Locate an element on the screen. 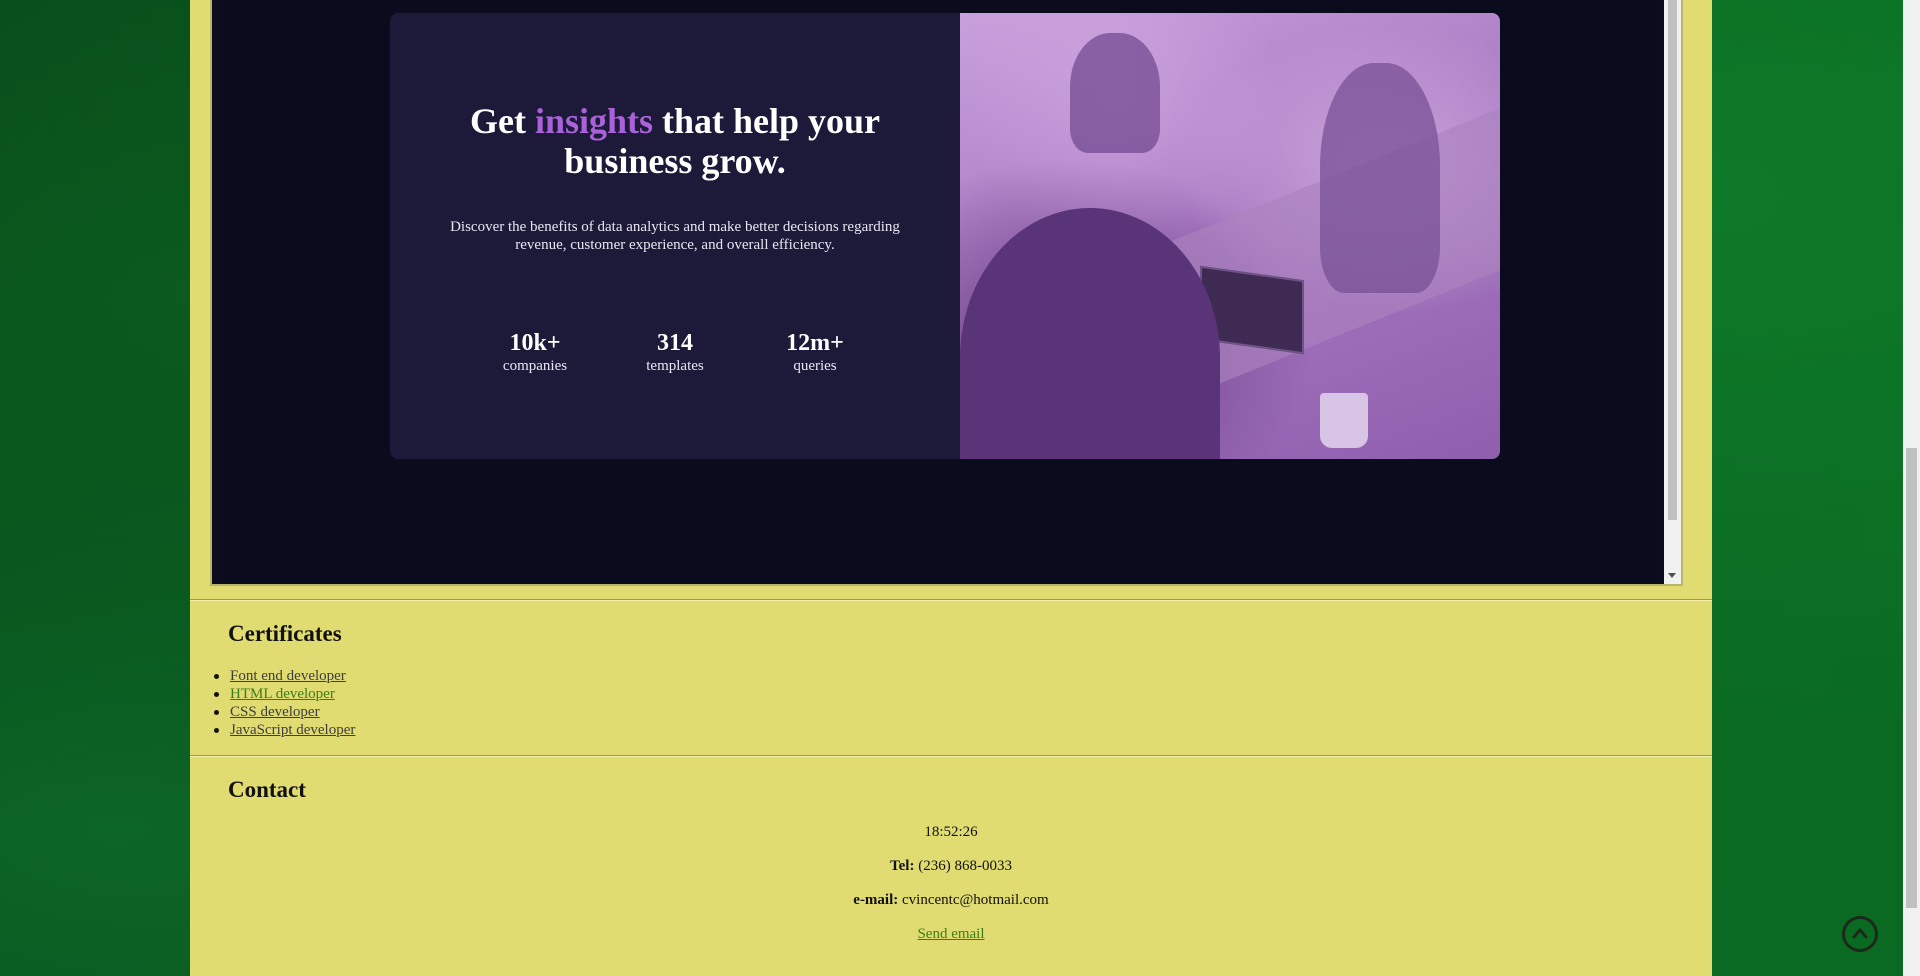 This screenshot has height=976, width=1920. stat-label: companies is located at coordinates (535, 366).